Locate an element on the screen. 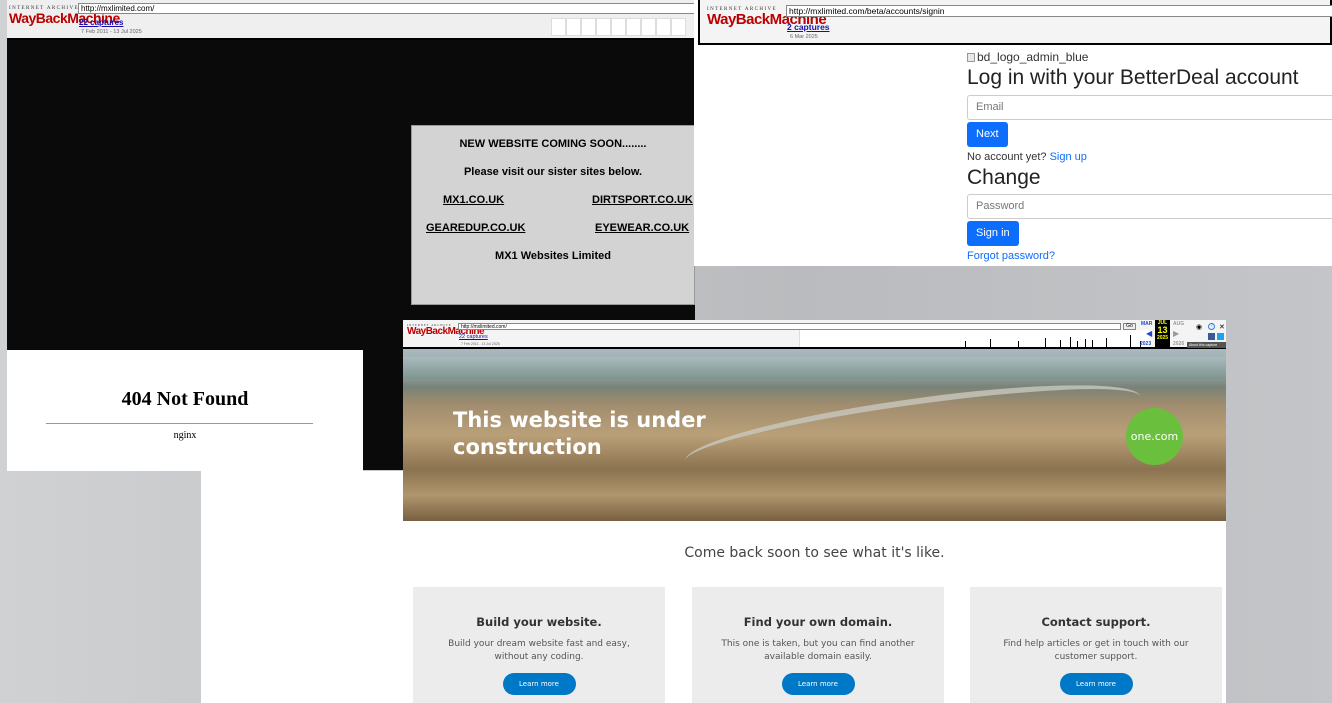  hero-sea is located at coordinates (814, 368).